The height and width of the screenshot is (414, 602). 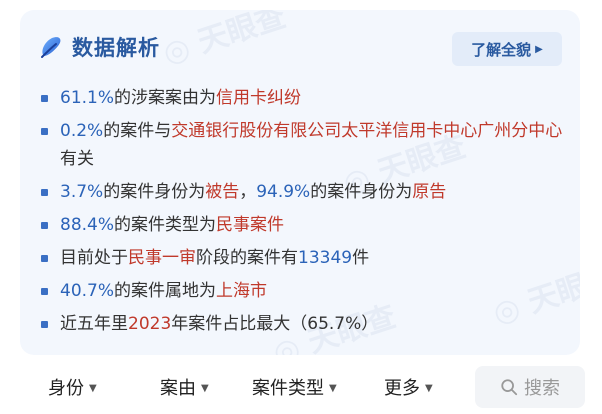 I want to click on stat-value: 3.7%, so click(x=82, y=192).